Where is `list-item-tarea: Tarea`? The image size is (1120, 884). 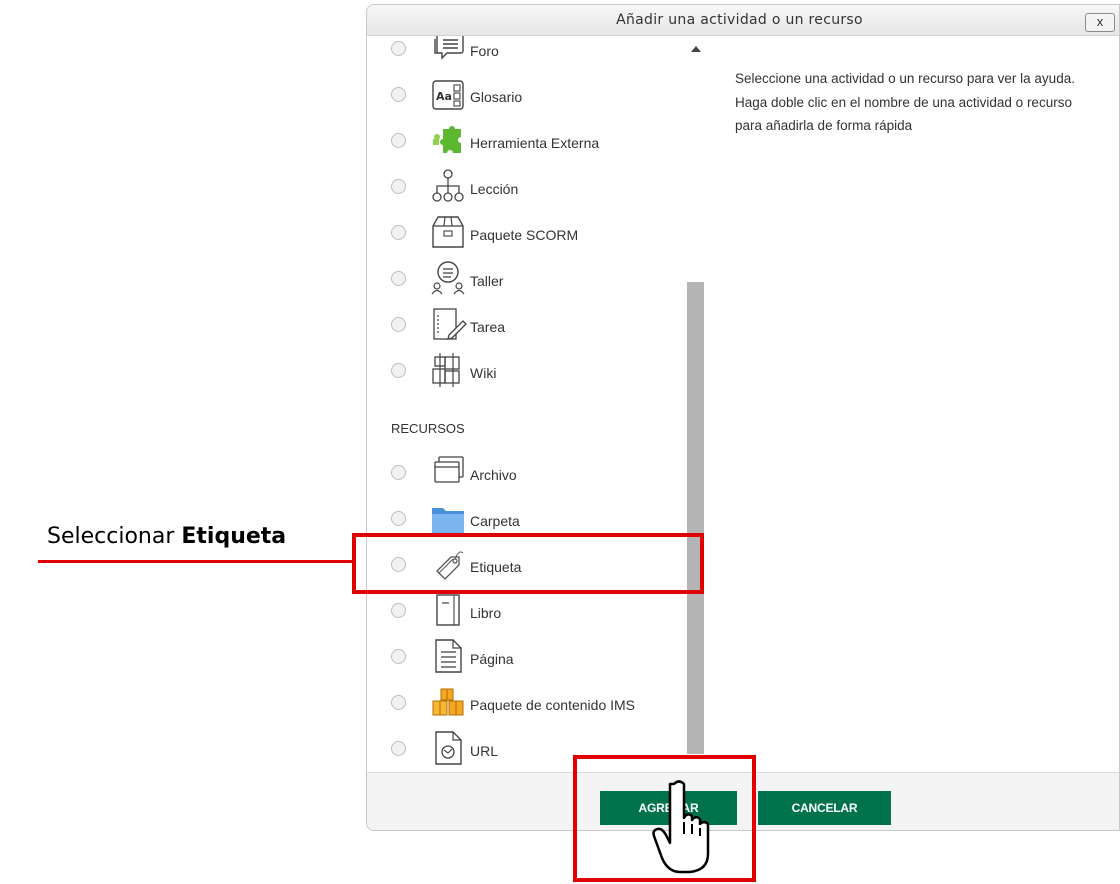
list-item-tarea: Tarea is located at coordinates (540, 326).